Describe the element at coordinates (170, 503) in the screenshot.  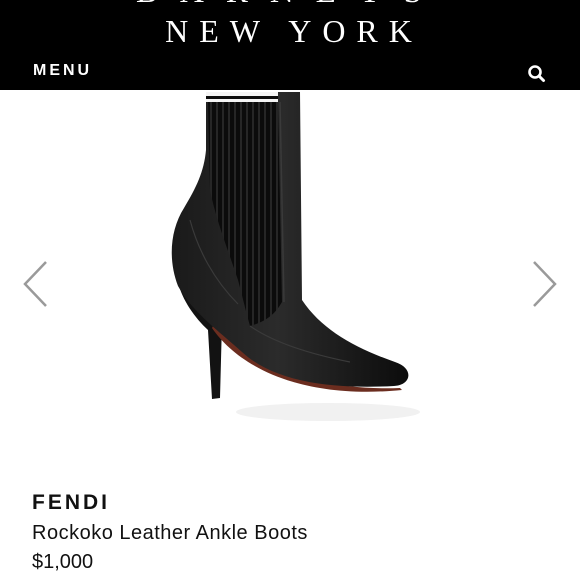
I see `product-brand: FENDI` at that location.